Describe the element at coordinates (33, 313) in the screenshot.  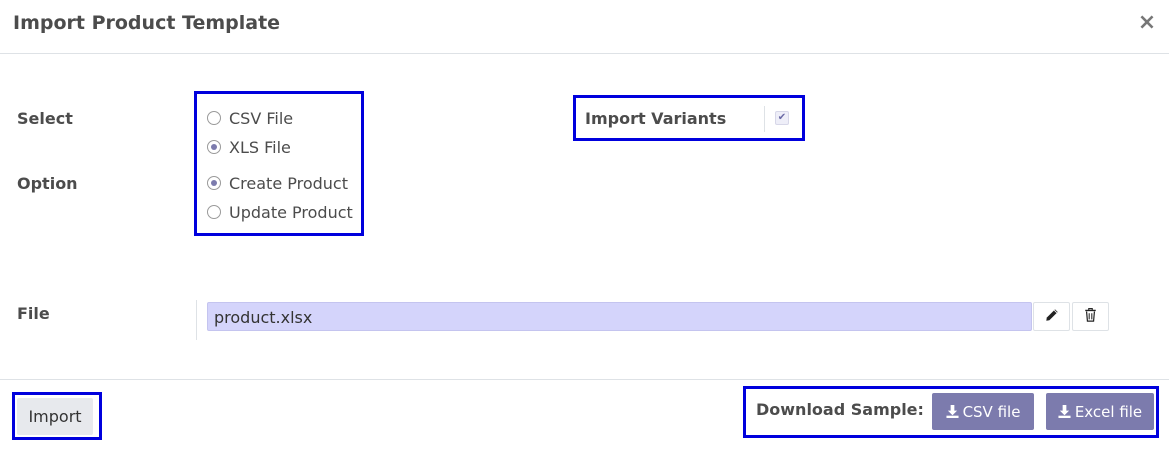
I see `file-label: File` at that location.